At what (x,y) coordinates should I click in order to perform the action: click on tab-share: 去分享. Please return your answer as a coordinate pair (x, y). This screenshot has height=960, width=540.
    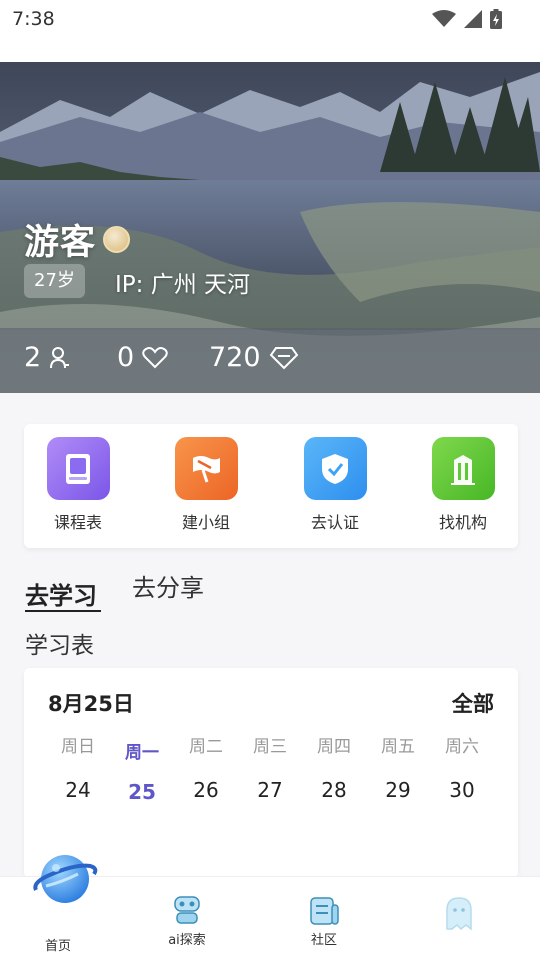
    Looking at the image, I should click on (168, 585).